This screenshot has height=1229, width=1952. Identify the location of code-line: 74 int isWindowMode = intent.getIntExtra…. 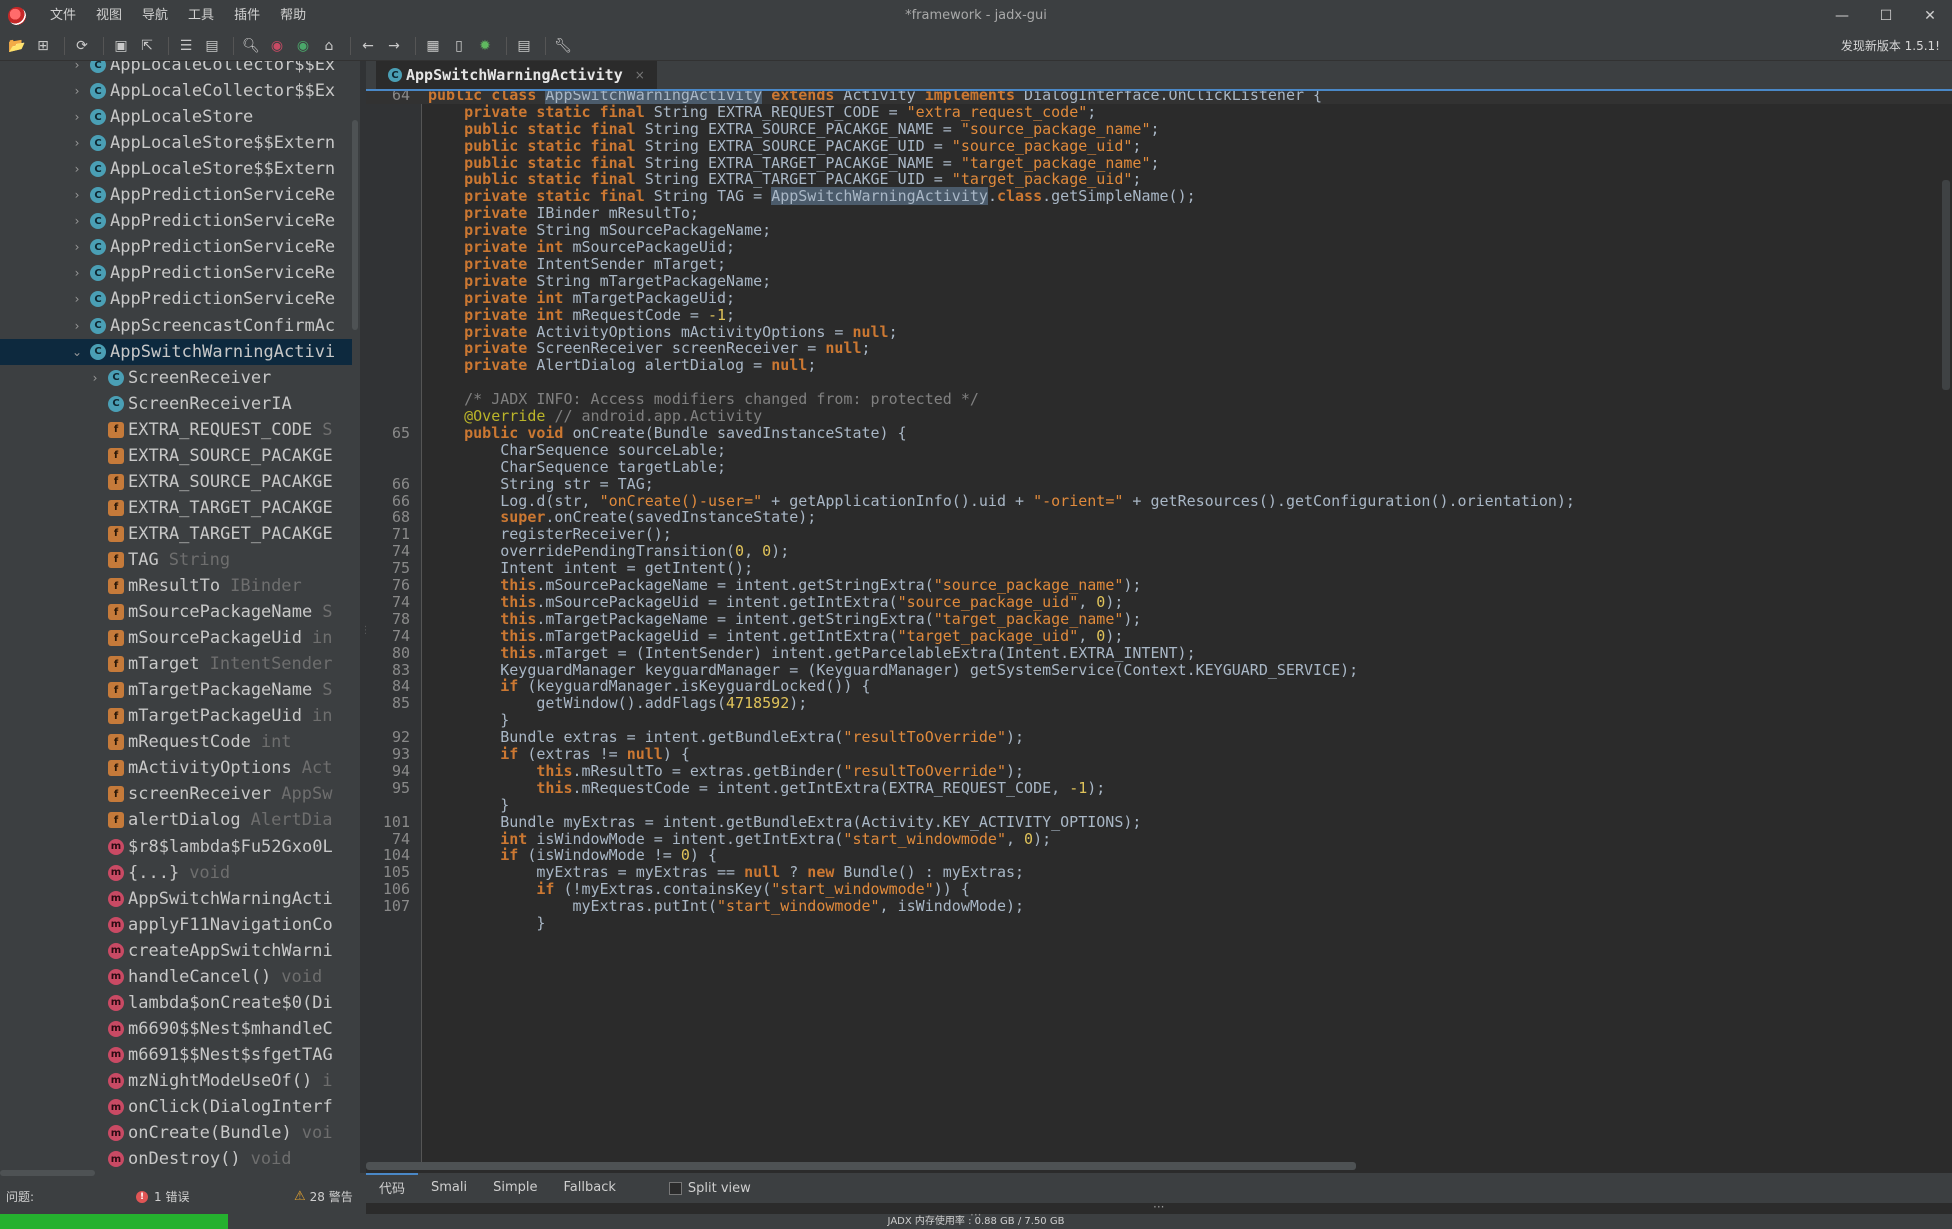
(1159, 839).